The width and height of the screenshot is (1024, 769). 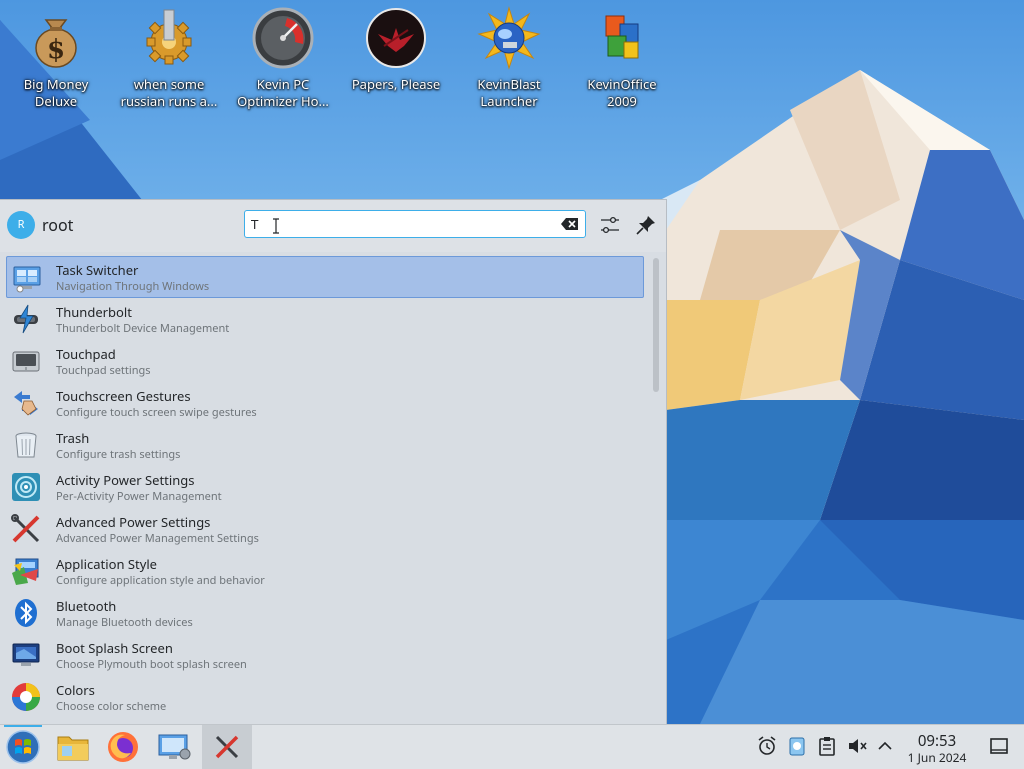 I want to click on launcher-header: R root, so click(x=333, y=226).